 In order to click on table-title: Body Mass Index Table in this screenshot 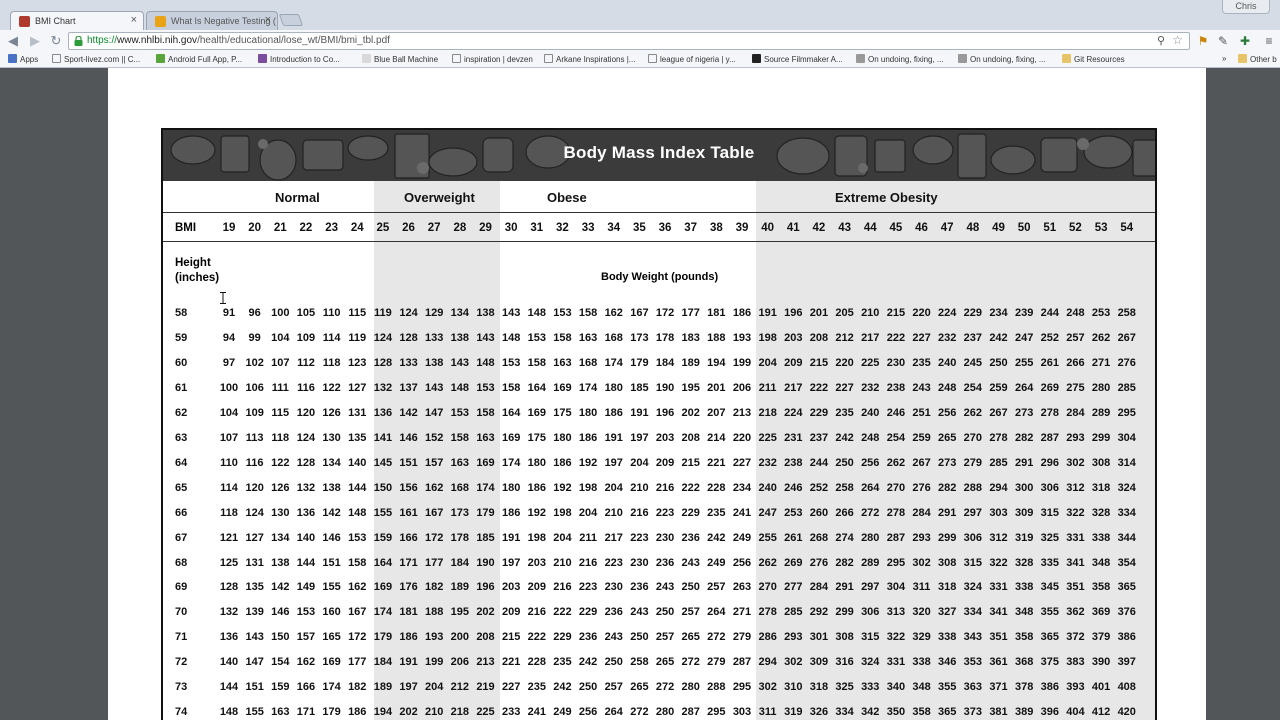, I will do `click(659, 152)`.